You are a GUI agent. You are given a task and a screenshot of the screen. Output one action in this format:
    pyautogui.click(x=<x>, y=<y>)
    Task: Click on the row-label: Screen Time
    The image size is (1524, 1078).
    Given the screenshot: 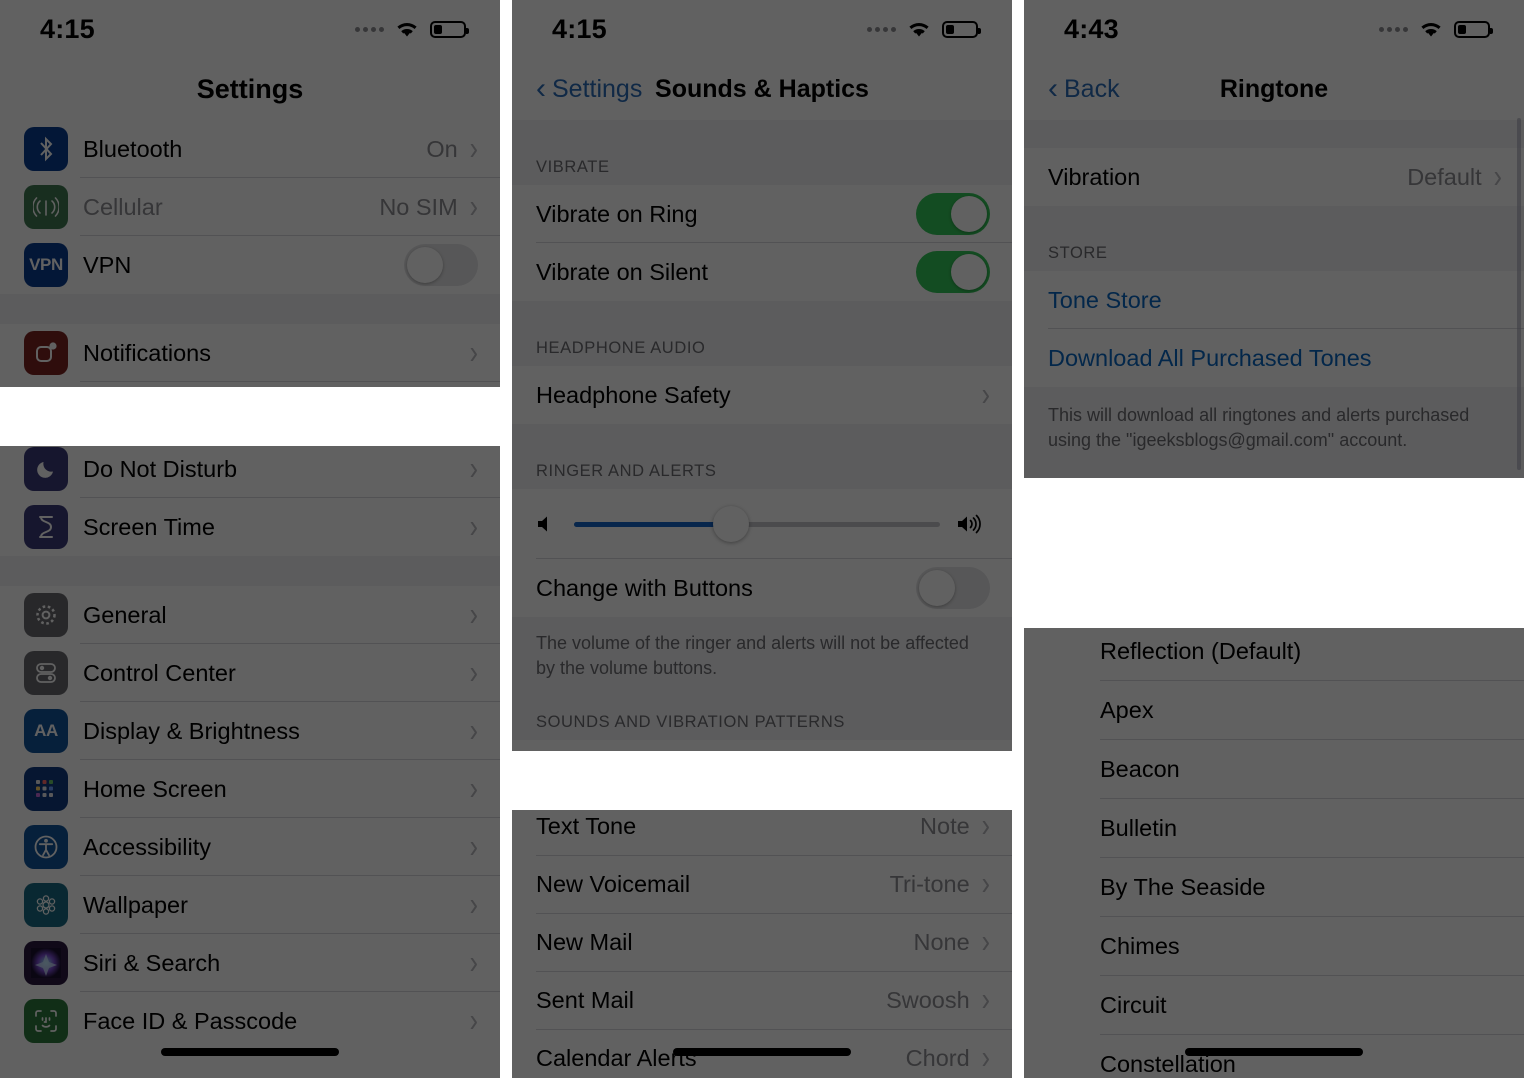 What is the action you would take?
    pyautogui.click(x=149, y=526)
    